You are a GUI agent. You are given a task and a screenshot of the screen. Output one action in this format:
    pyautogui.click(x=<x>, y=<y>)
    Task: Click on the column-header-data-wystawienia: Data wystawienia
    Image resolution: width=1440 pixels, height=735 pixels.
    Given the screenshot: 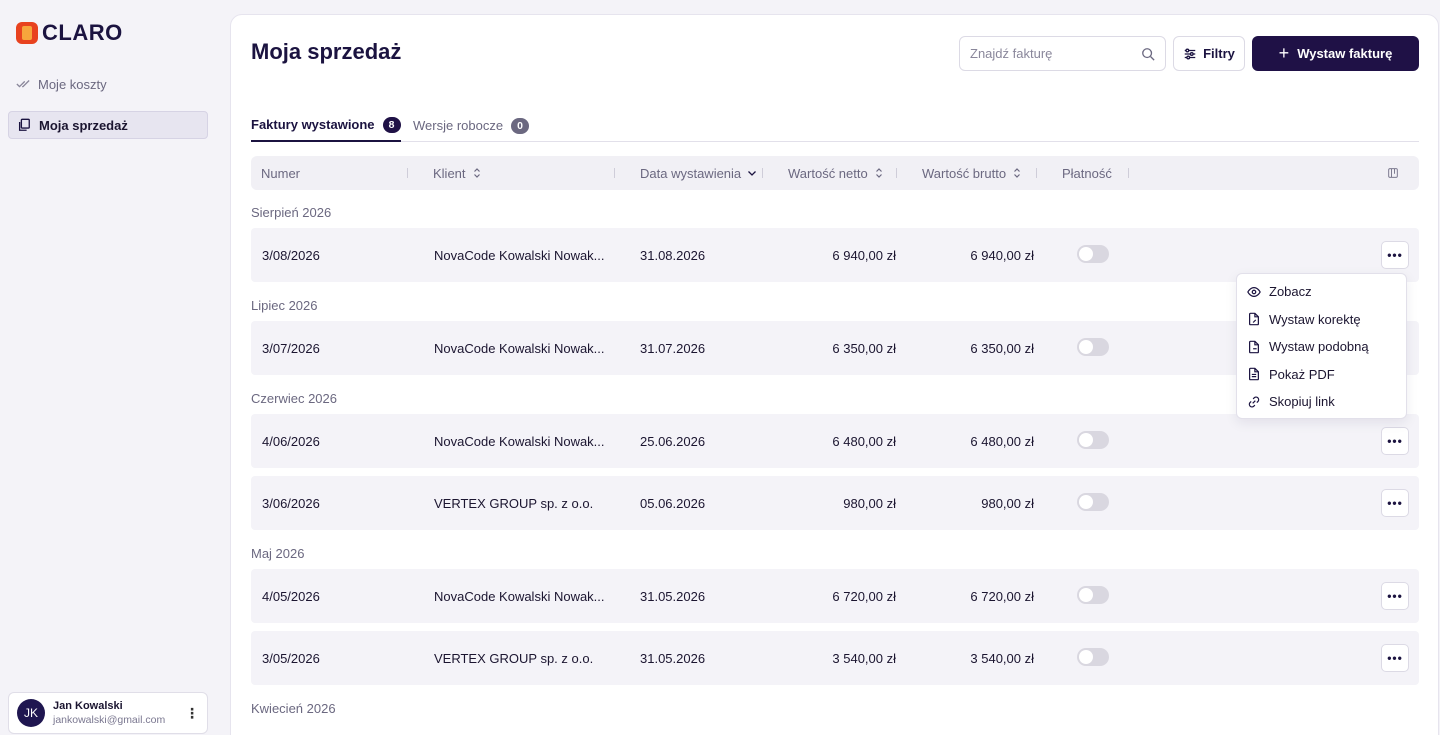 What is the action you would take?
    pyautogui.click(x=698, y=173)
    